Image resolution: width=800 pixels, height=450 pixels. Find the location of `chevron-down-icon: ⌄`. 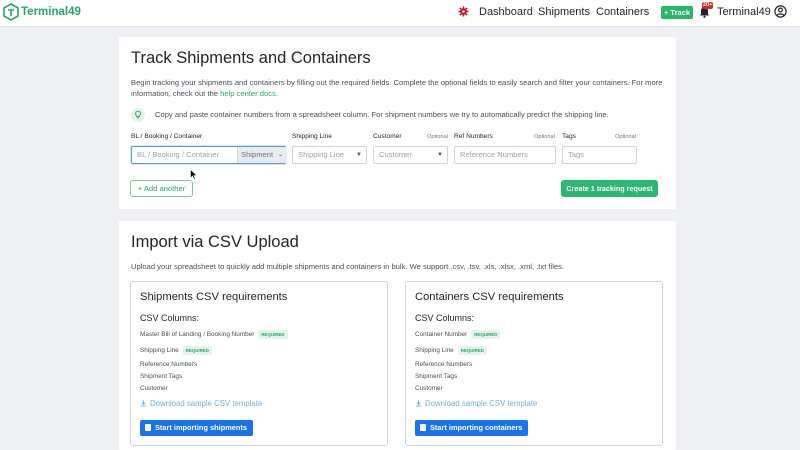

chevron-down-icon: ⌄ is located at coordinates (280, 155).